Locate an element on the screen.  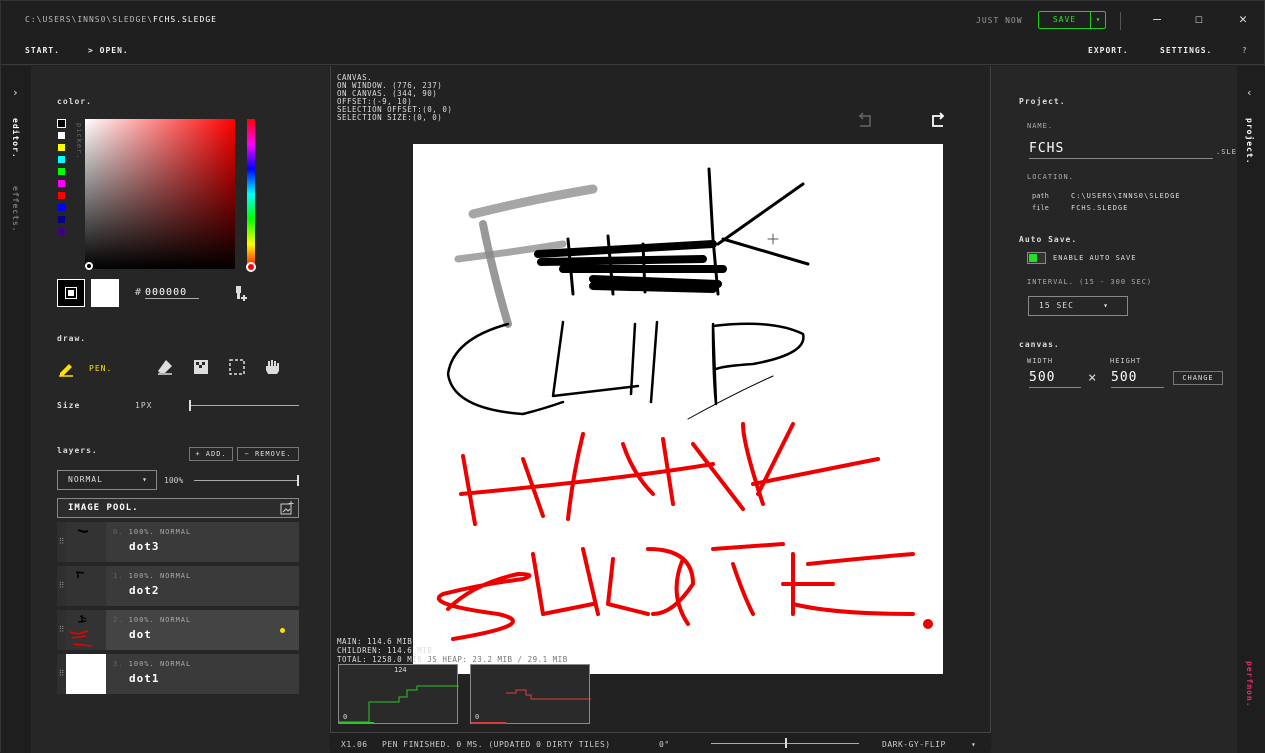
close-button: ✕ is located at coordinates (1243, 20).